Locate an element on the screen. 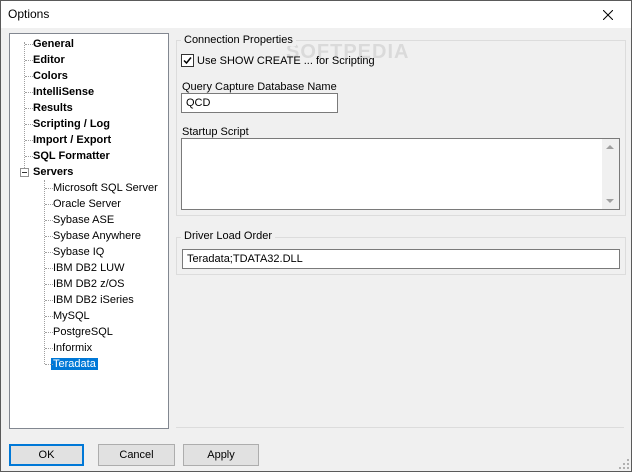  tree-item-label: PostgreSQL is located at coordinates (83, 332).